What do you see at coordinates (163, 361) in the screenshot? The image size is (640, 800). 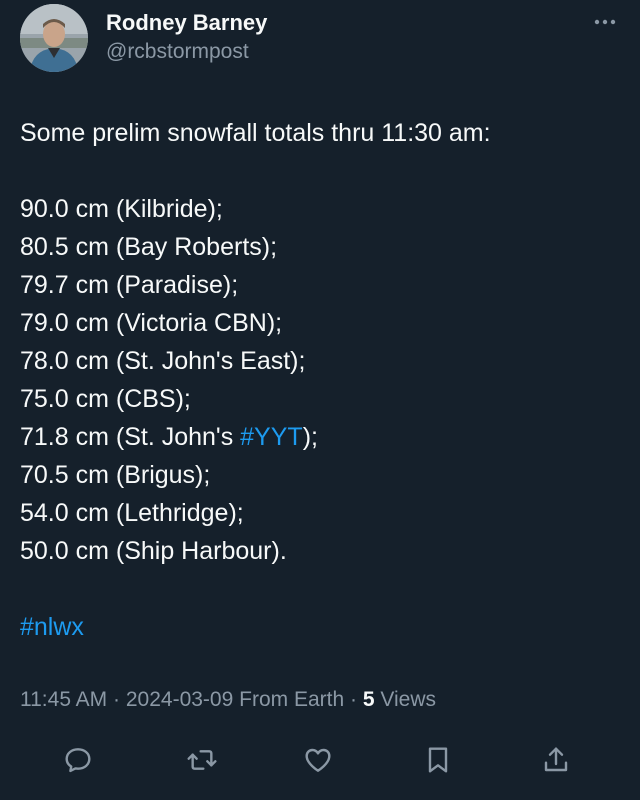 I see `snowfall-total-line: 78.0 cm (St. John's East);` at bounding box center [163, 361].